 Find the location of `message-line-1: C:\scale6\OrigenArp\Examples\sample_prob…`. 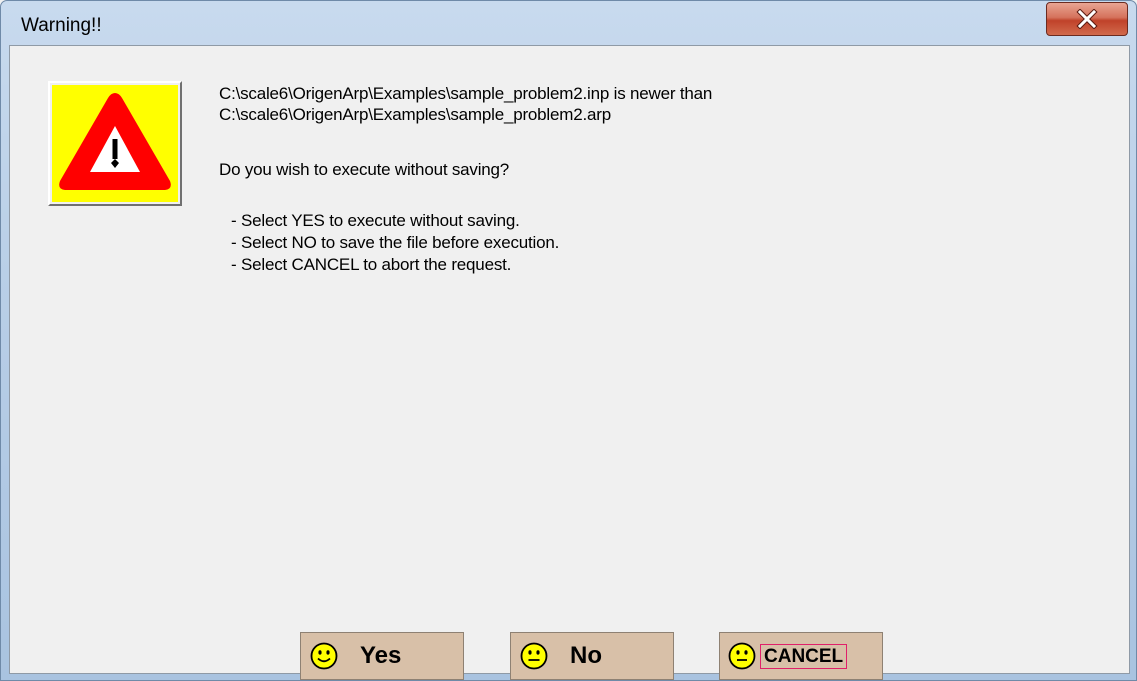

message-line-1: C:\scale6\OrigenArp\Examples\sample_prob… is located at coordinates (466, 93).